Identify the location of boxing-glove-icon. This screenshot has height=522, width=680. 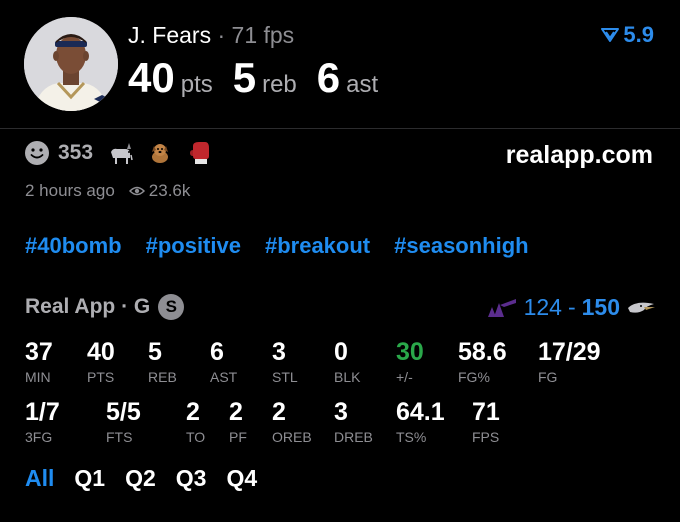
(200, 153).